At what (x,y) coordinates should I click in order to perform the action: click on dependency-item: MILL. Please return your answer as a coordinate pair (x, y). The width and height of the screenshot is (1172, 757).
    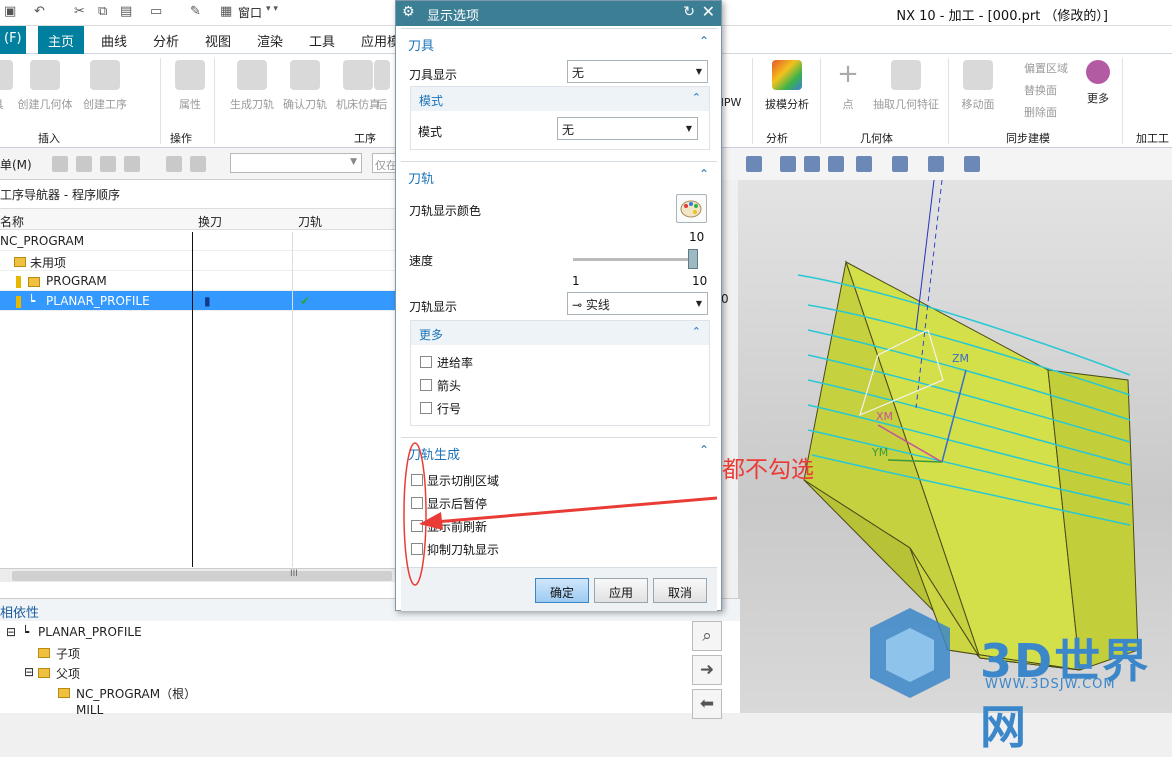
    Looking at the image, I should click on (89, 710).